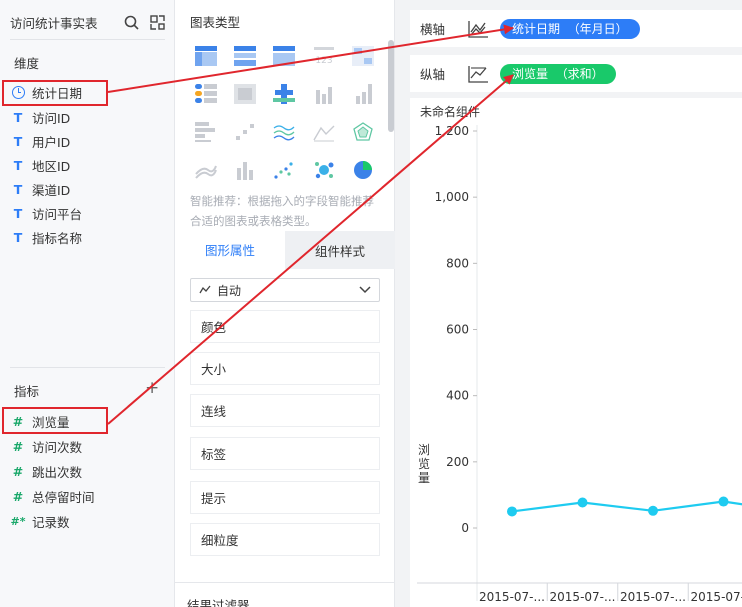 The height and width of the screenshot is (607, 742). Describe the element at coordinates (570, 28) in the screenshot. I see `x-axis-field-pill: 统计日期 （年月日）` at that location.